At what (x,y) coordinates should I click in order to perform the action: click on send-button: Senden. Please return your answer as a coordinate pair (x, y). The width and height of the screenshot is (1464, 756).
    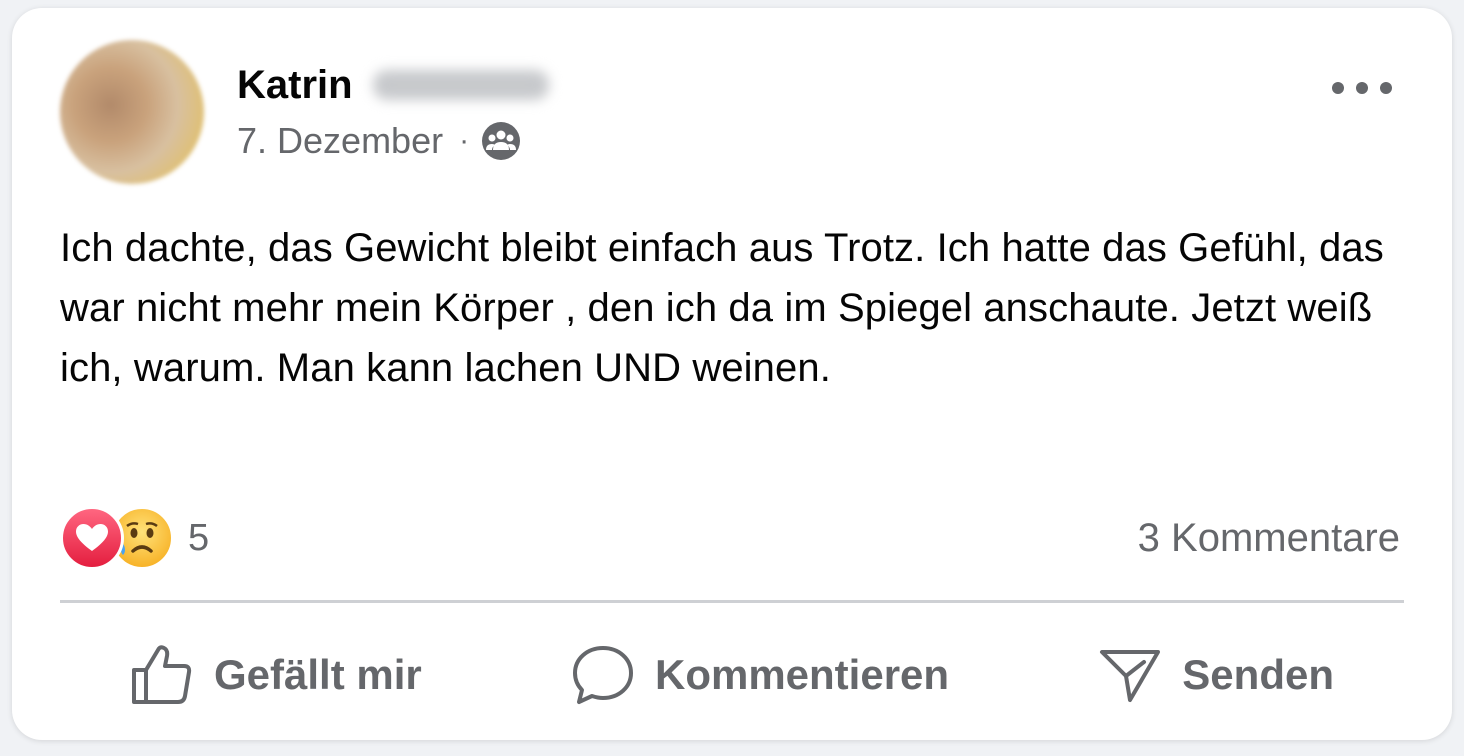
    Looking at the image, I should click on (1216, 675).